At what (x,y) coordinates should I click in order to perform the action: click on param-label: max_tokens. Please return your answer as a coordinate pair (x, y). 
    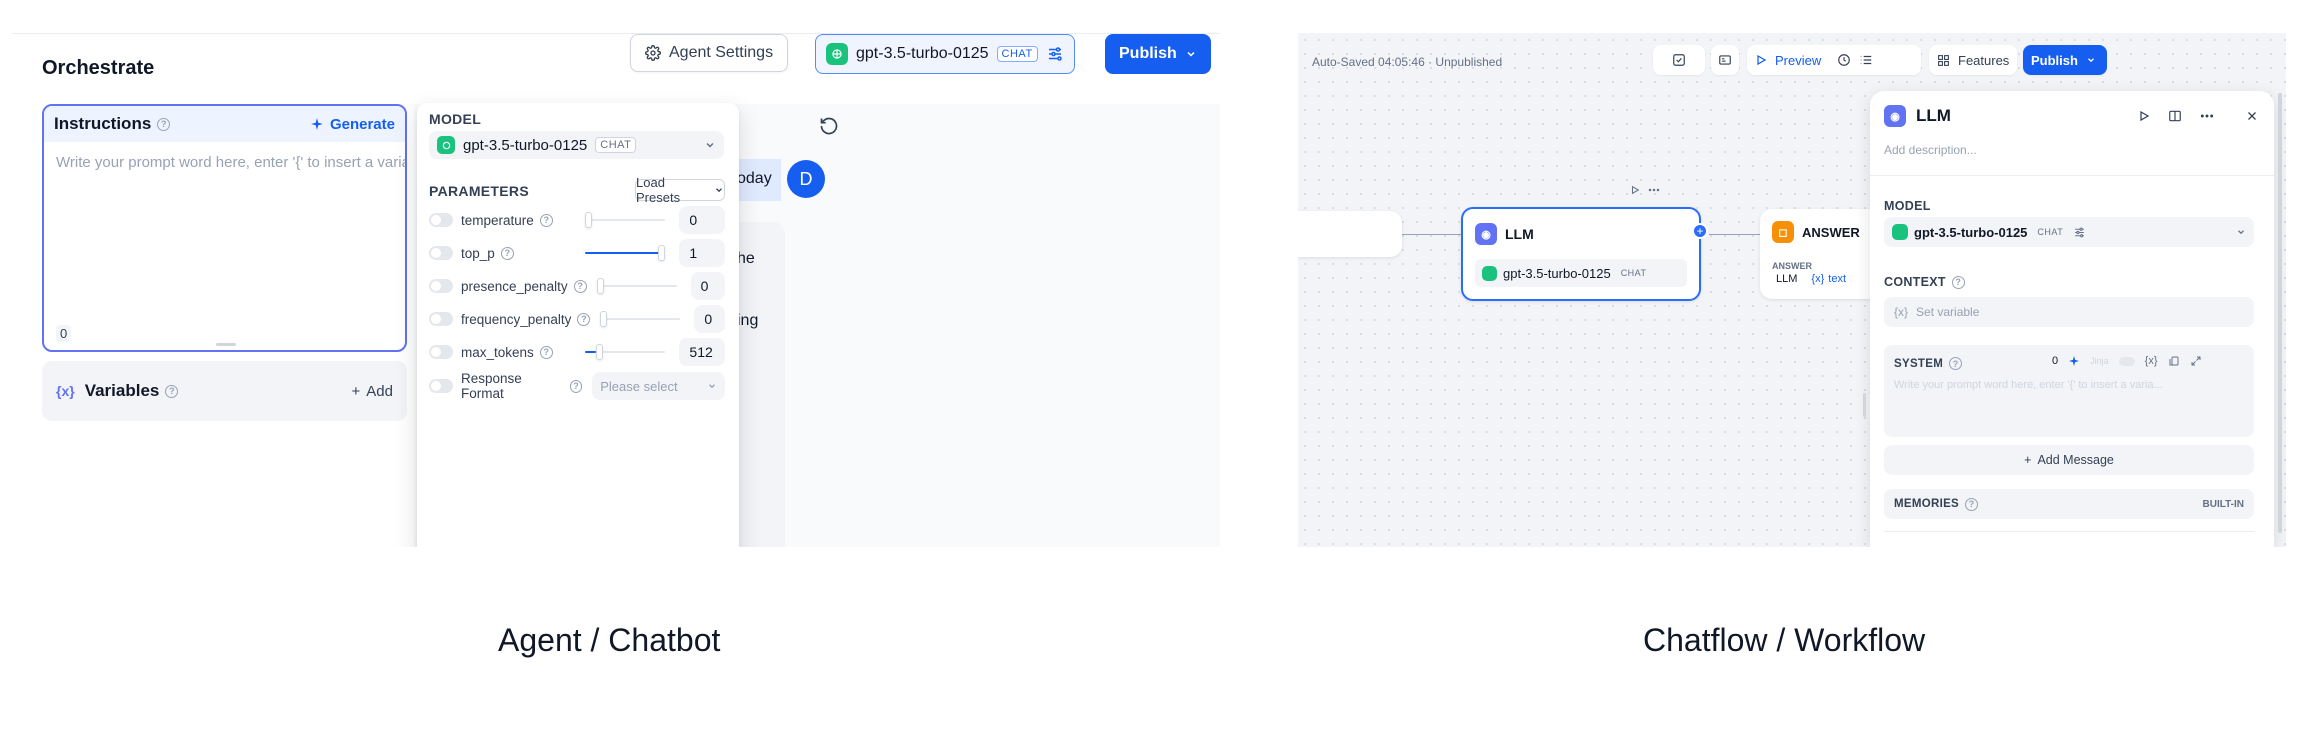
    Looking at the image, I should click on (497, 352).